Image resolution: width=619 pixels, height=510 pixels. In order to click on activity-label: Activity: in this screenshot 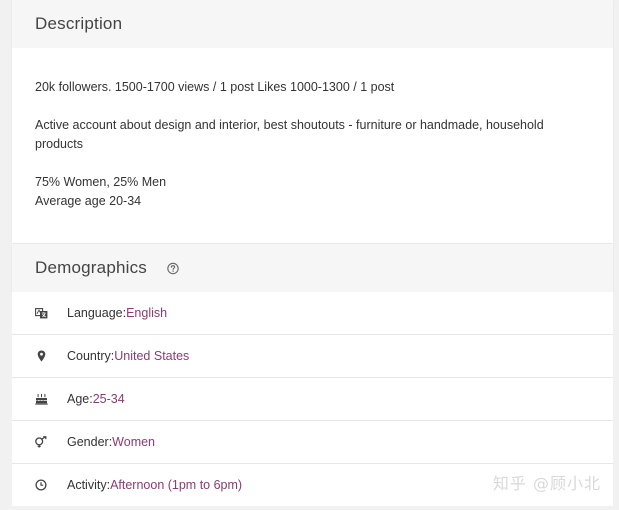, I will do `click(89, 485)`.